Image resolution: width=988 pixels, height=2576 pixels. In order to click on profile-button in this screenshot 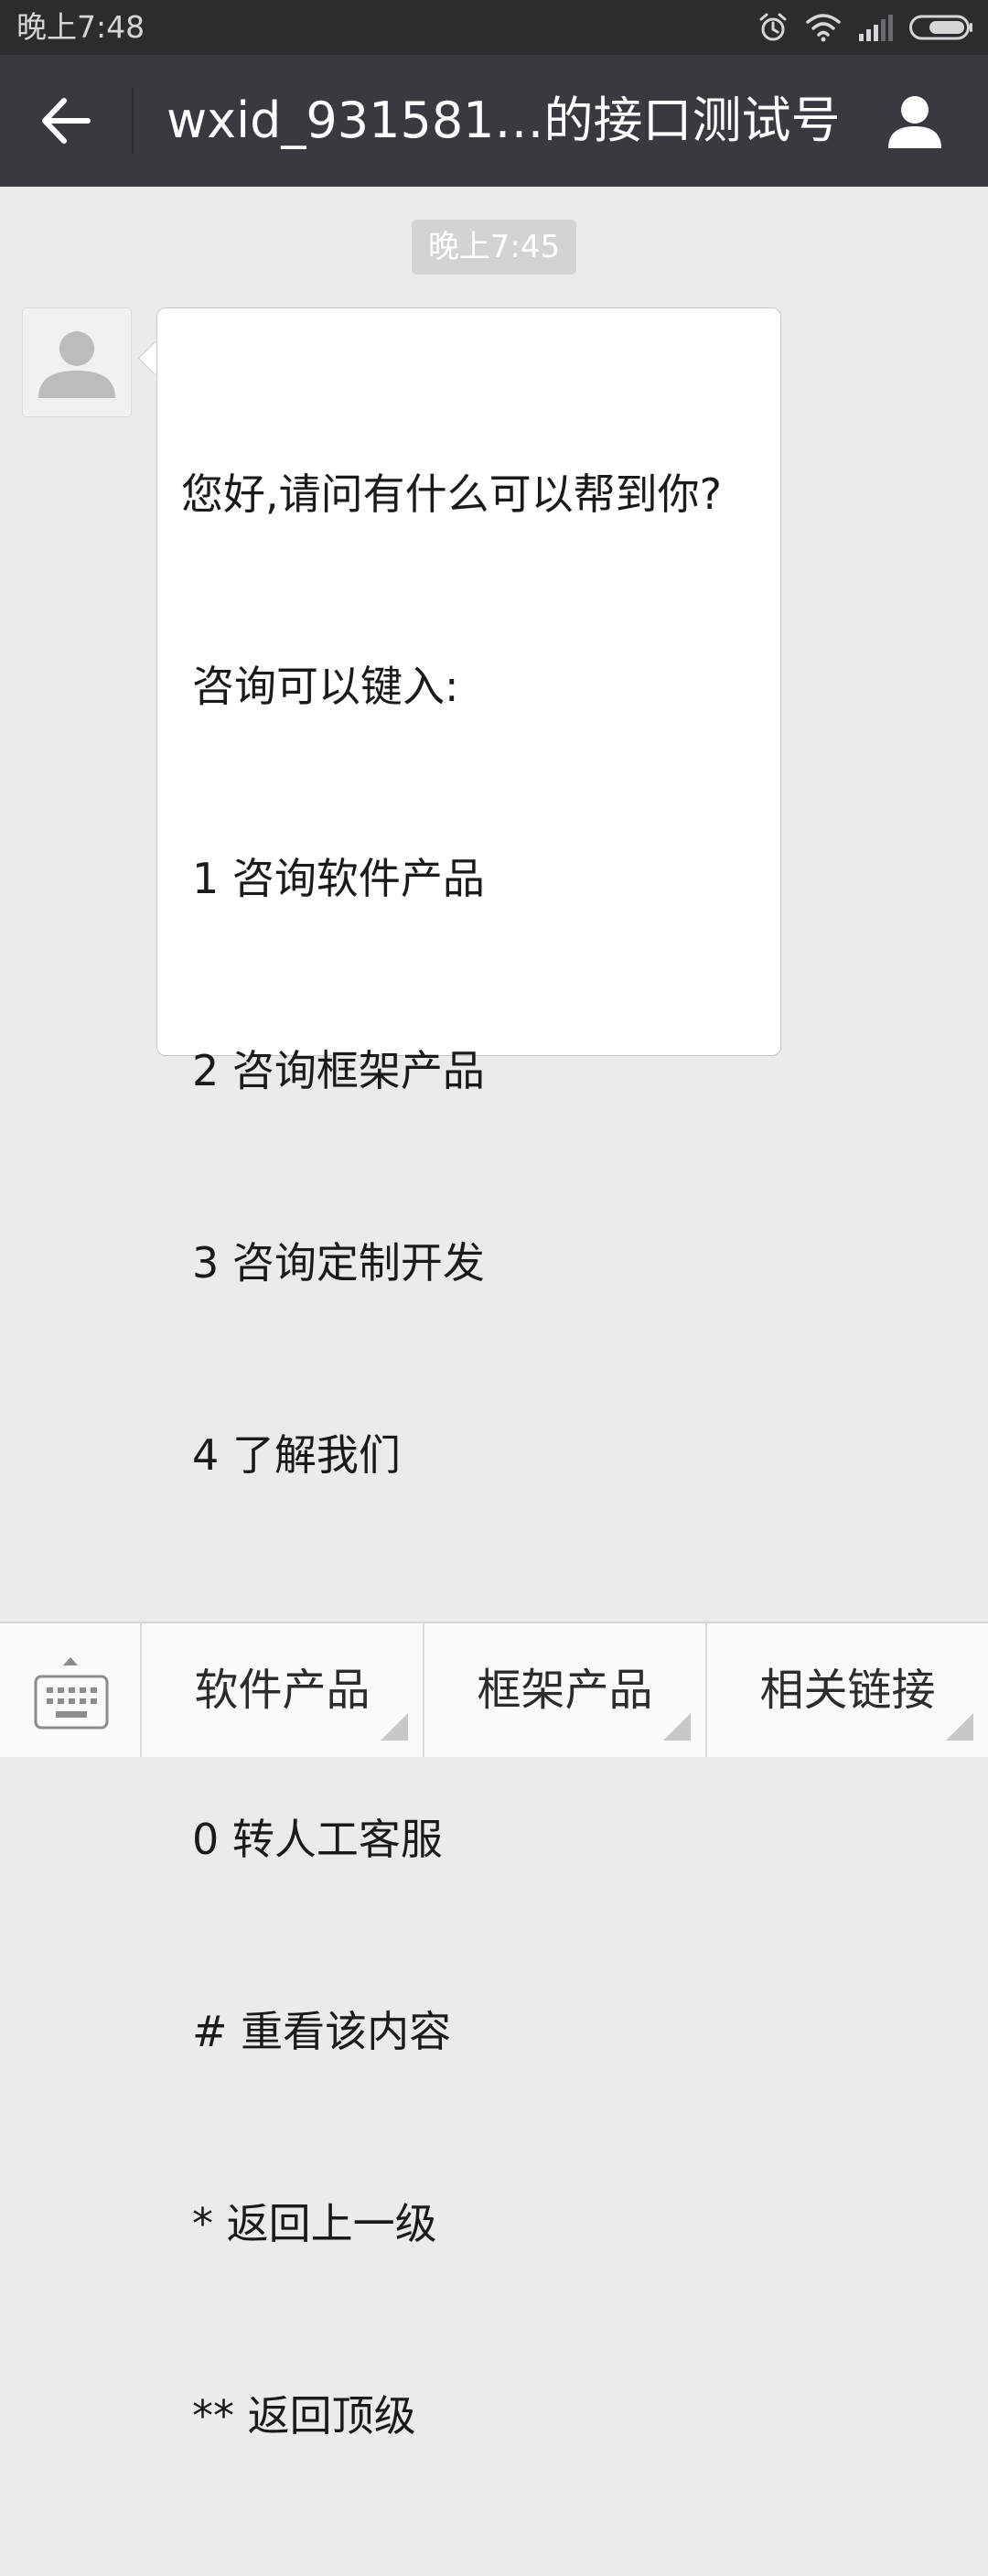, I will do `click(915, 122)`.